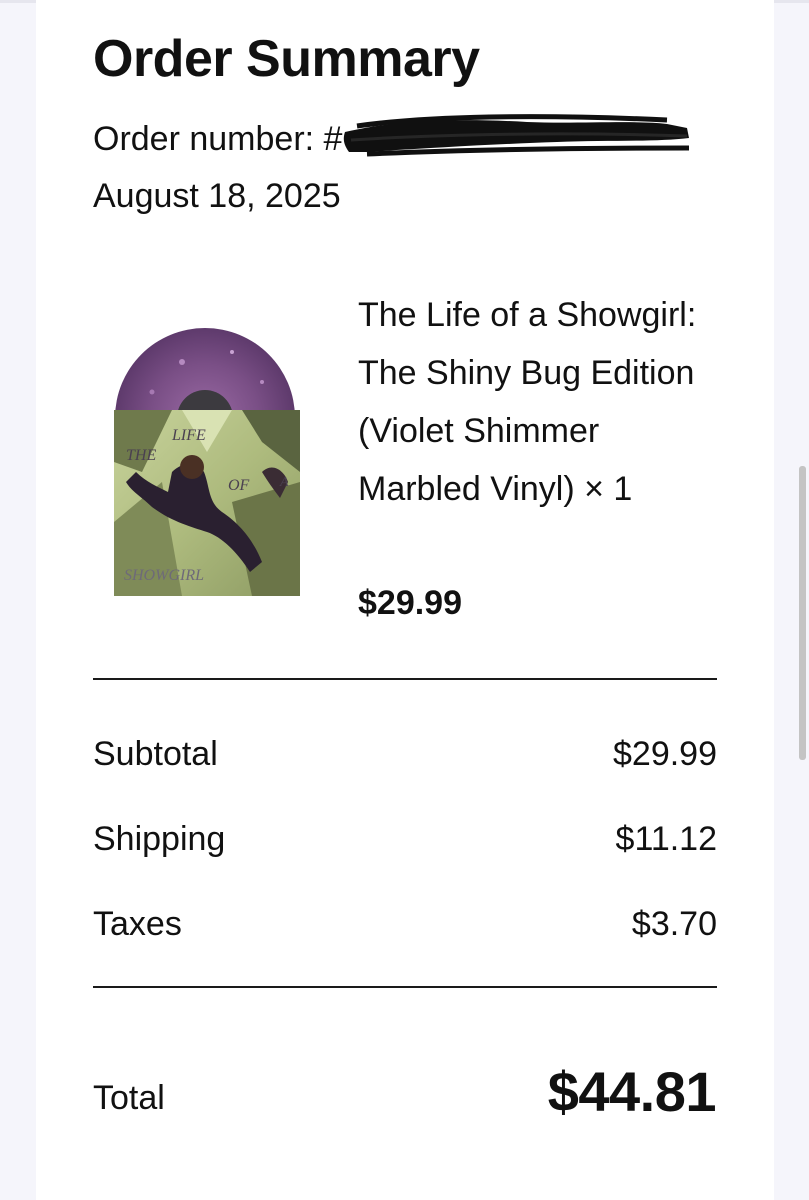 The height and width of the screenshot is (1200, 809). Describe the element at coordinates (137, 924) in the screenshot. I see `taxes-label: Taxes` at that location.